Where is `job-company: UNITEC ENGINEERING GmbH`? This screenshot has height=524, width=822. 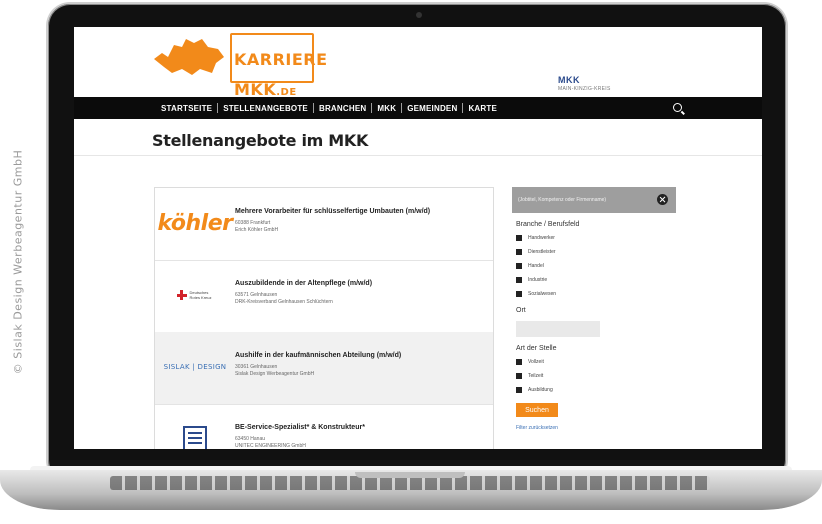
job-company: UNITEC ENGINEERING GmbH is located at coordinates (270, 446).